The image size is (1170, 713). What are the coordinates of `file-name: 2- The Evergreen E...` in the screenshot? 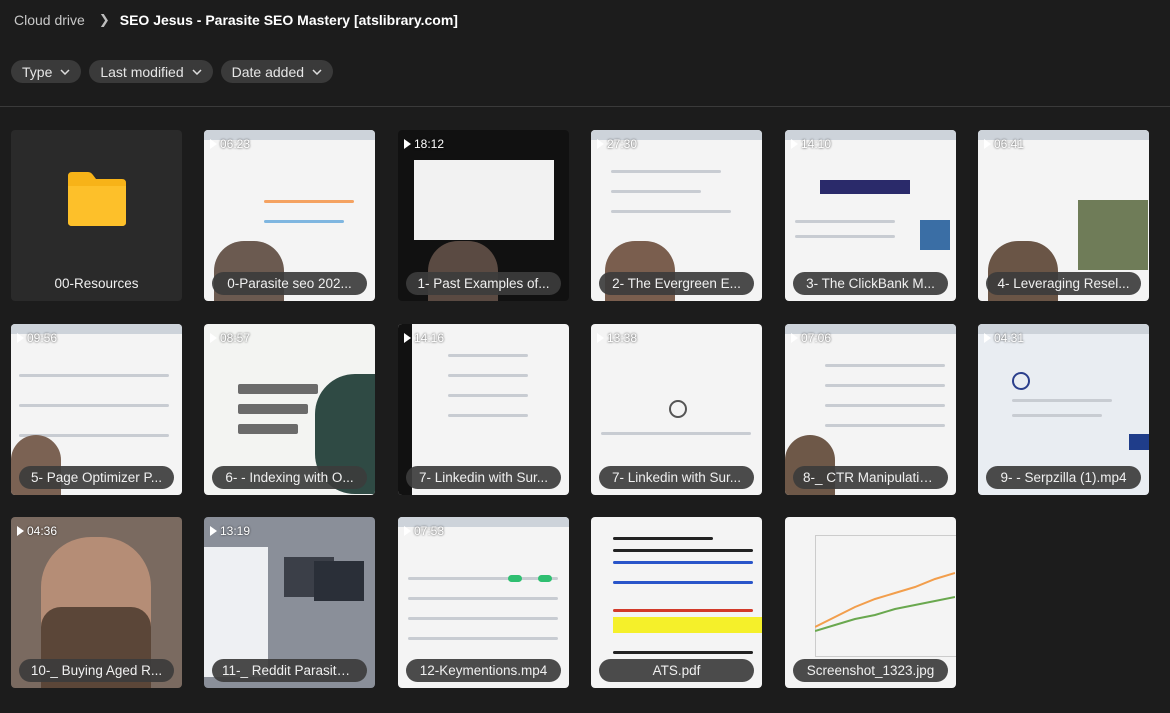 It's located at (676, 283).